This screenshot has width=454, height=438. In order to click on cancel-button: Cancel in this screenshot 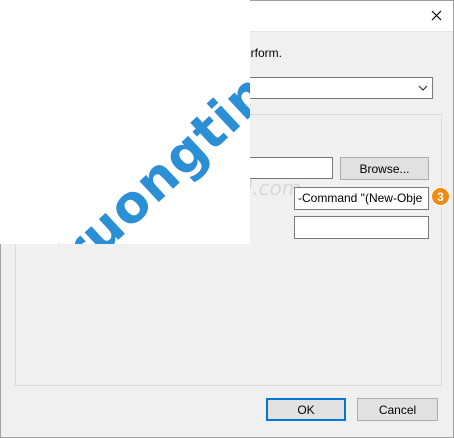, I will do `click(397, 409)`.